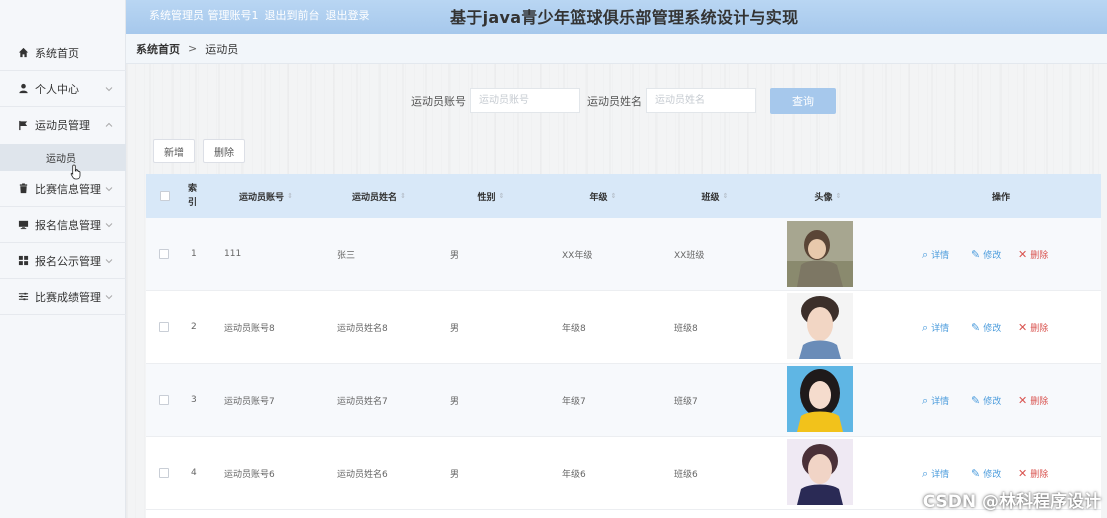 The width and height of the screenshot is (1107, 518). I want to click on cell-account: 运动员账号8, so click(249, 328).